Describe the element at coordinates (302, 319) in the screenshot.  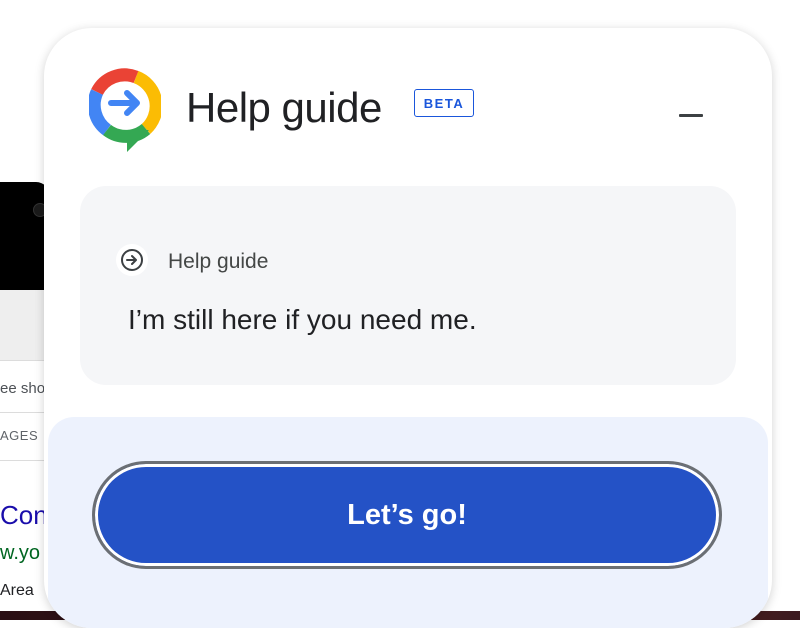
I see `message-text: I’m still here if you need me.` at that location.